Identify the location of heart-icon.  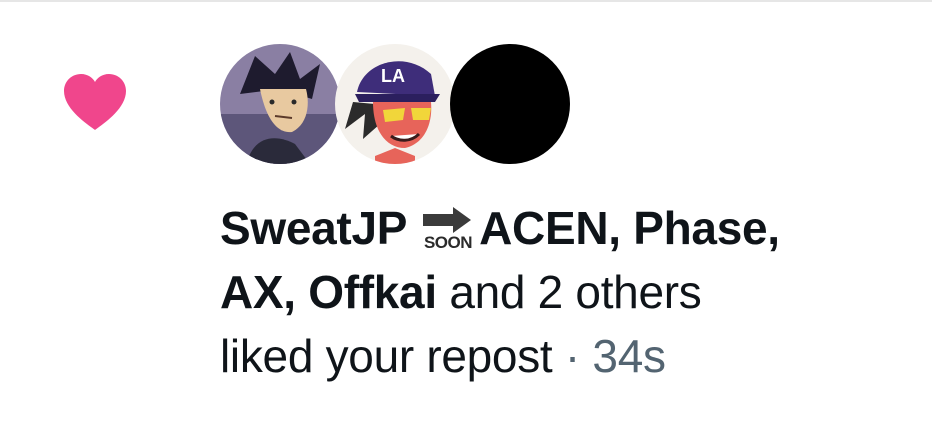
(95, 102).